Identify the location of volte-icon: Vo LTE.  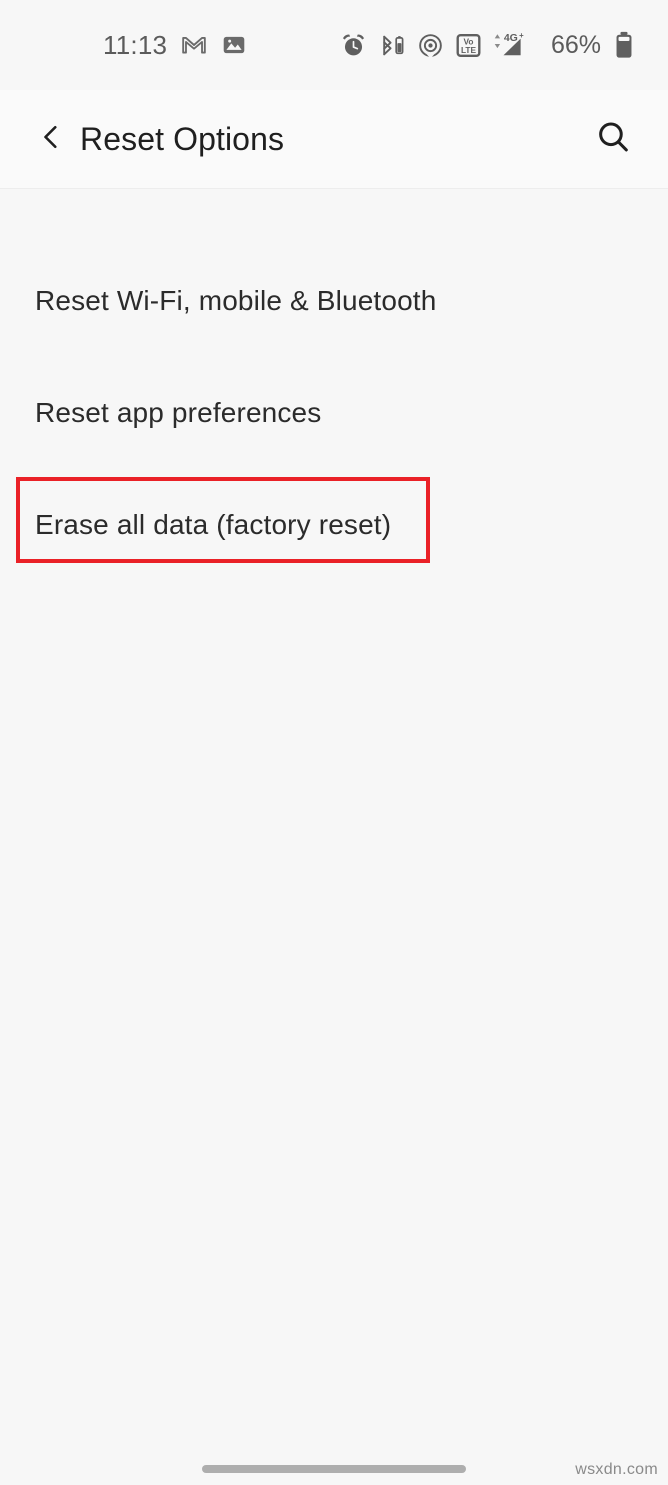
(468, 45).